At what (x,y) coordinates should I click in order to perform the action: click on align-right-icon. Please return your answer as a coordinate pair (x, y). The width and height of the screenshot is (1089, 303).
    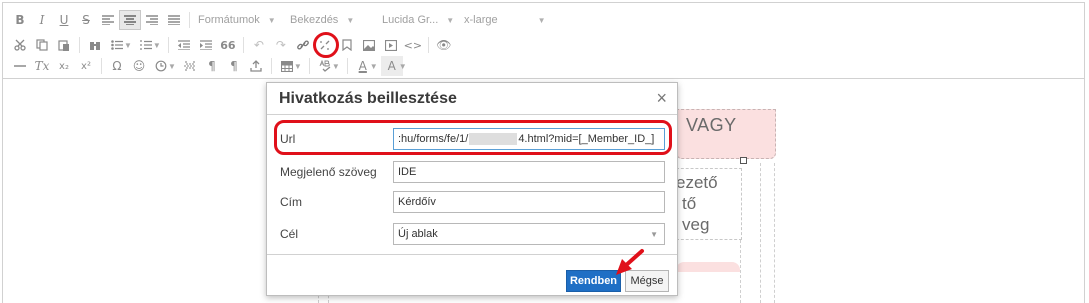
    Looking at the image, I should click on (152, 20).